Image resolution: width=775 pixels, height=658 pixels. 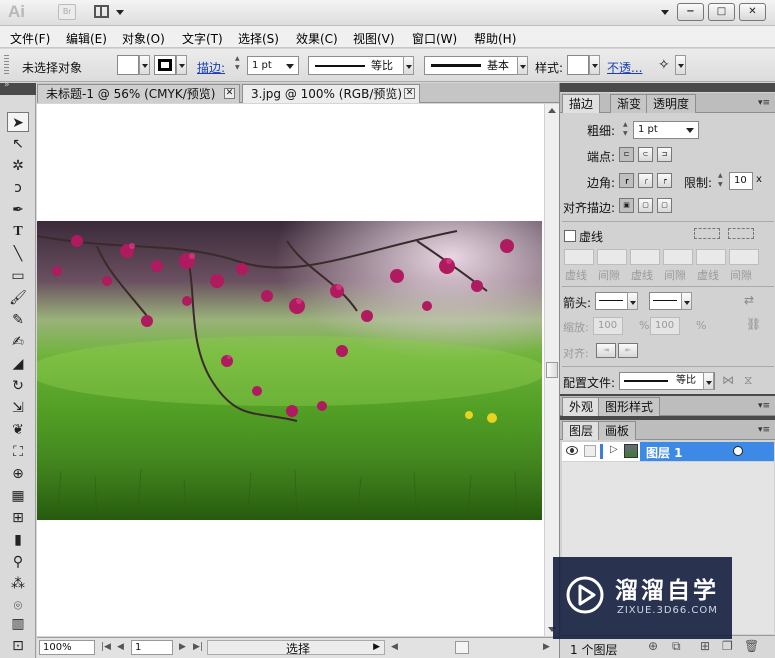 What do you see at coordinates (744, 257) in the screenshot?
I see `gap-3-field` at bounding box center [744, 257].